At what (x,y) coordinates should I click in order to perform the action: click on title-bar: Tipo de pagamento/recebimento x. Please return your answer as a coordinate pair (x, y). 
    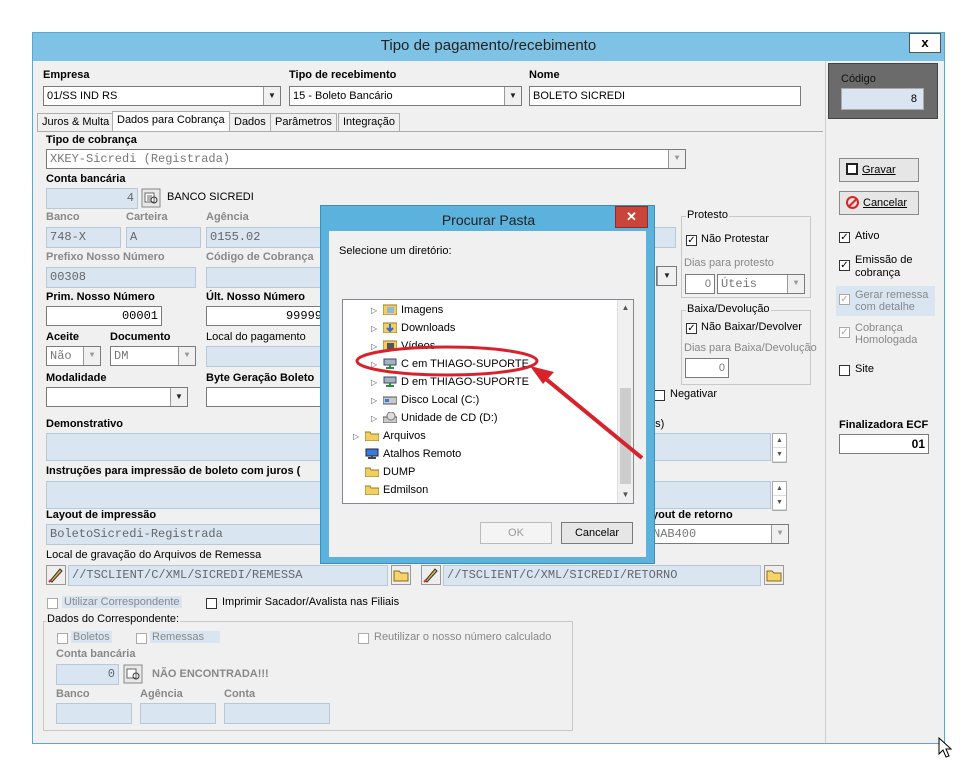
    Looking at the image, I should click on (488, 47).